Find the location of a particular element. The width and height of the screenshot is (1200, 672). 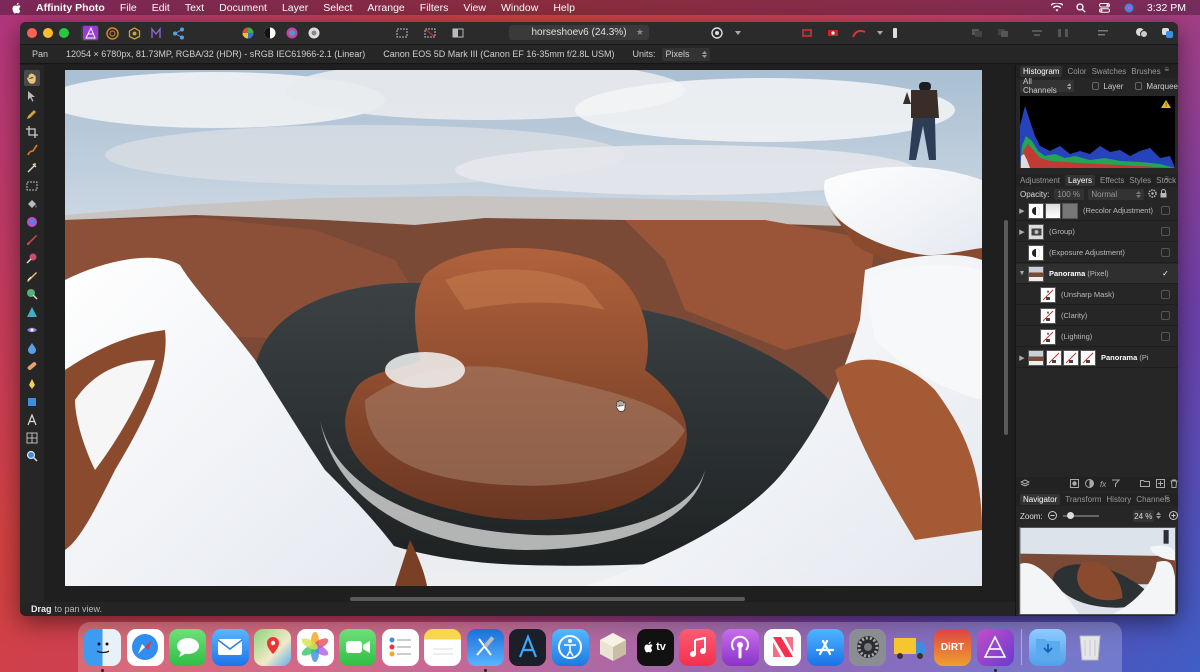

red-eye-tool-icon is located at coordinates (32, 330).